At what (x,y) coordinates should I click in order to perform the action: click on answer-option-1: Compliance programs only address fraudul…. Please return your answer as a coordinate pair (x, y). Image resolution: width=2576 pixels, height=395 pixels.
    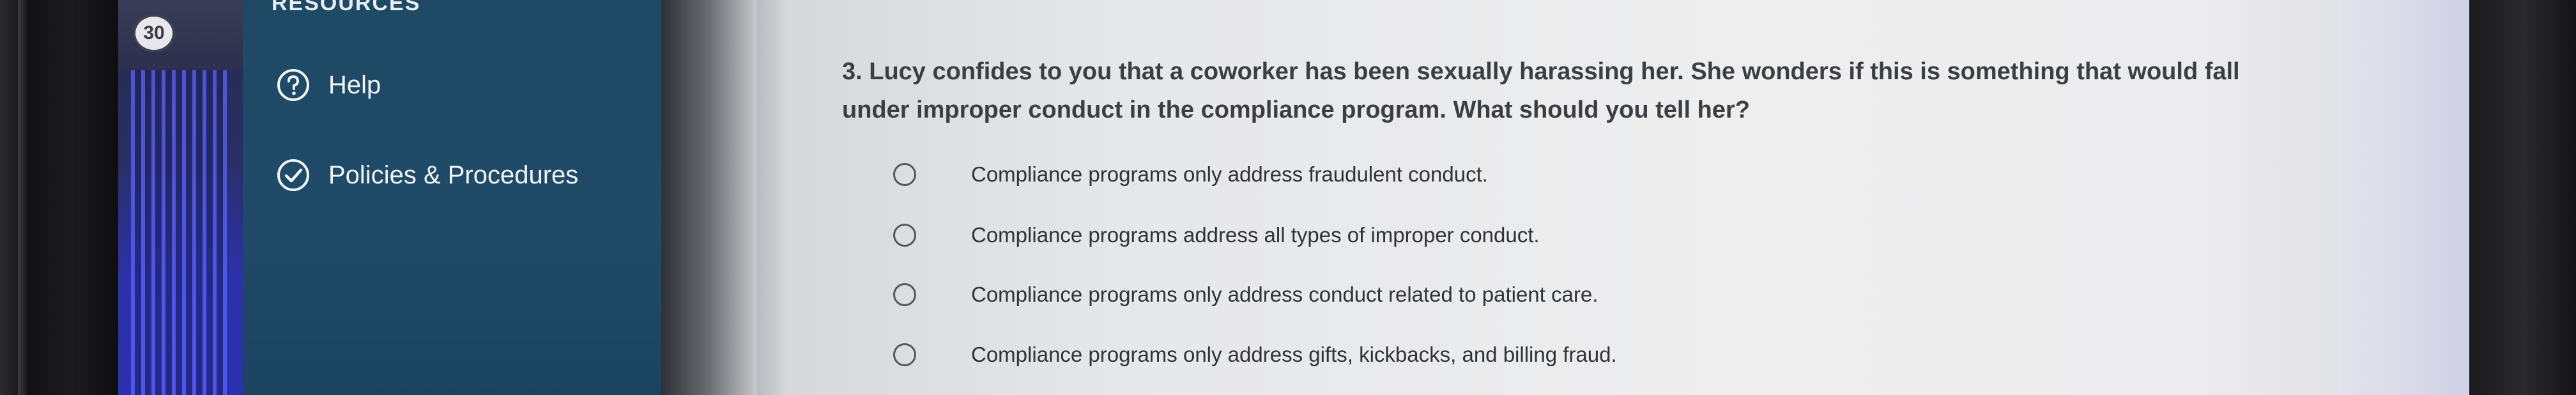
    Looking at the image, I should click on (1190, 174).